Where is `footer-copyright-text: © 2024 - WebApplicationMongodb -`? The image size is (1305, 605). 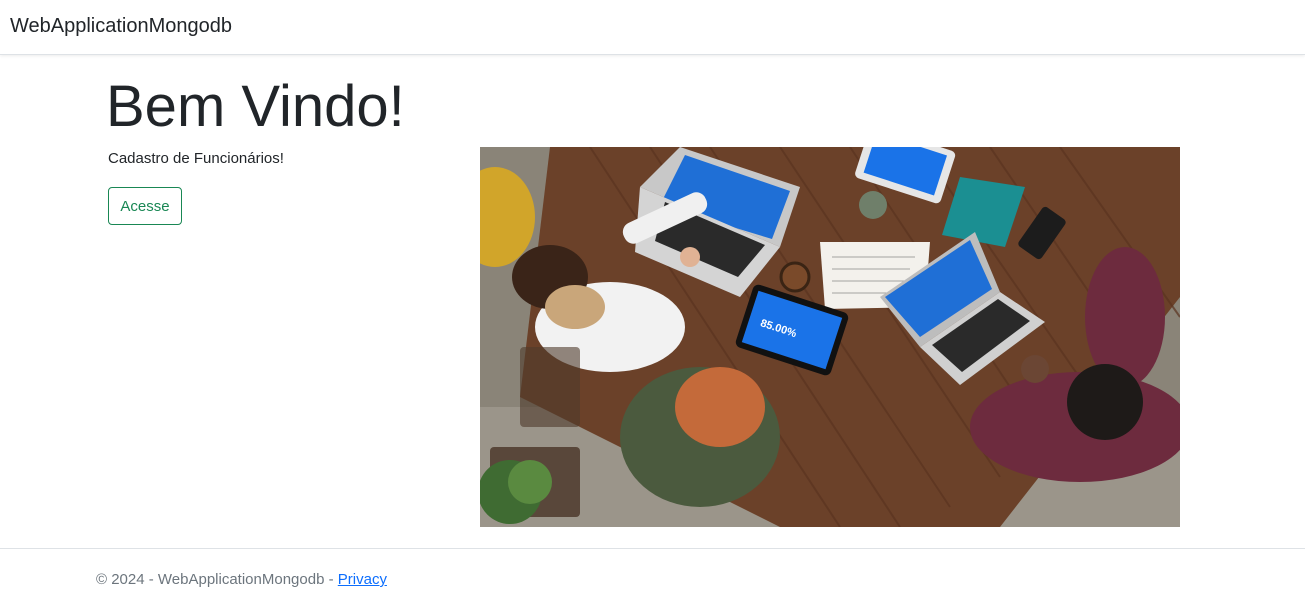 footer-copyright-text: © 2024 - WebApplicationMongodb - is located at coordinates (217, 579).